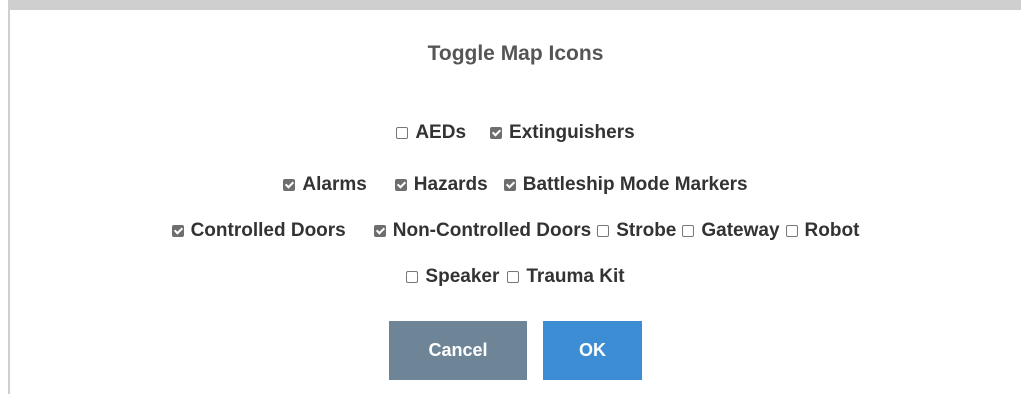  Describe the element at coordinates (572, 132) in the screenshot. I see `option-label: Extinguishers` at that location.